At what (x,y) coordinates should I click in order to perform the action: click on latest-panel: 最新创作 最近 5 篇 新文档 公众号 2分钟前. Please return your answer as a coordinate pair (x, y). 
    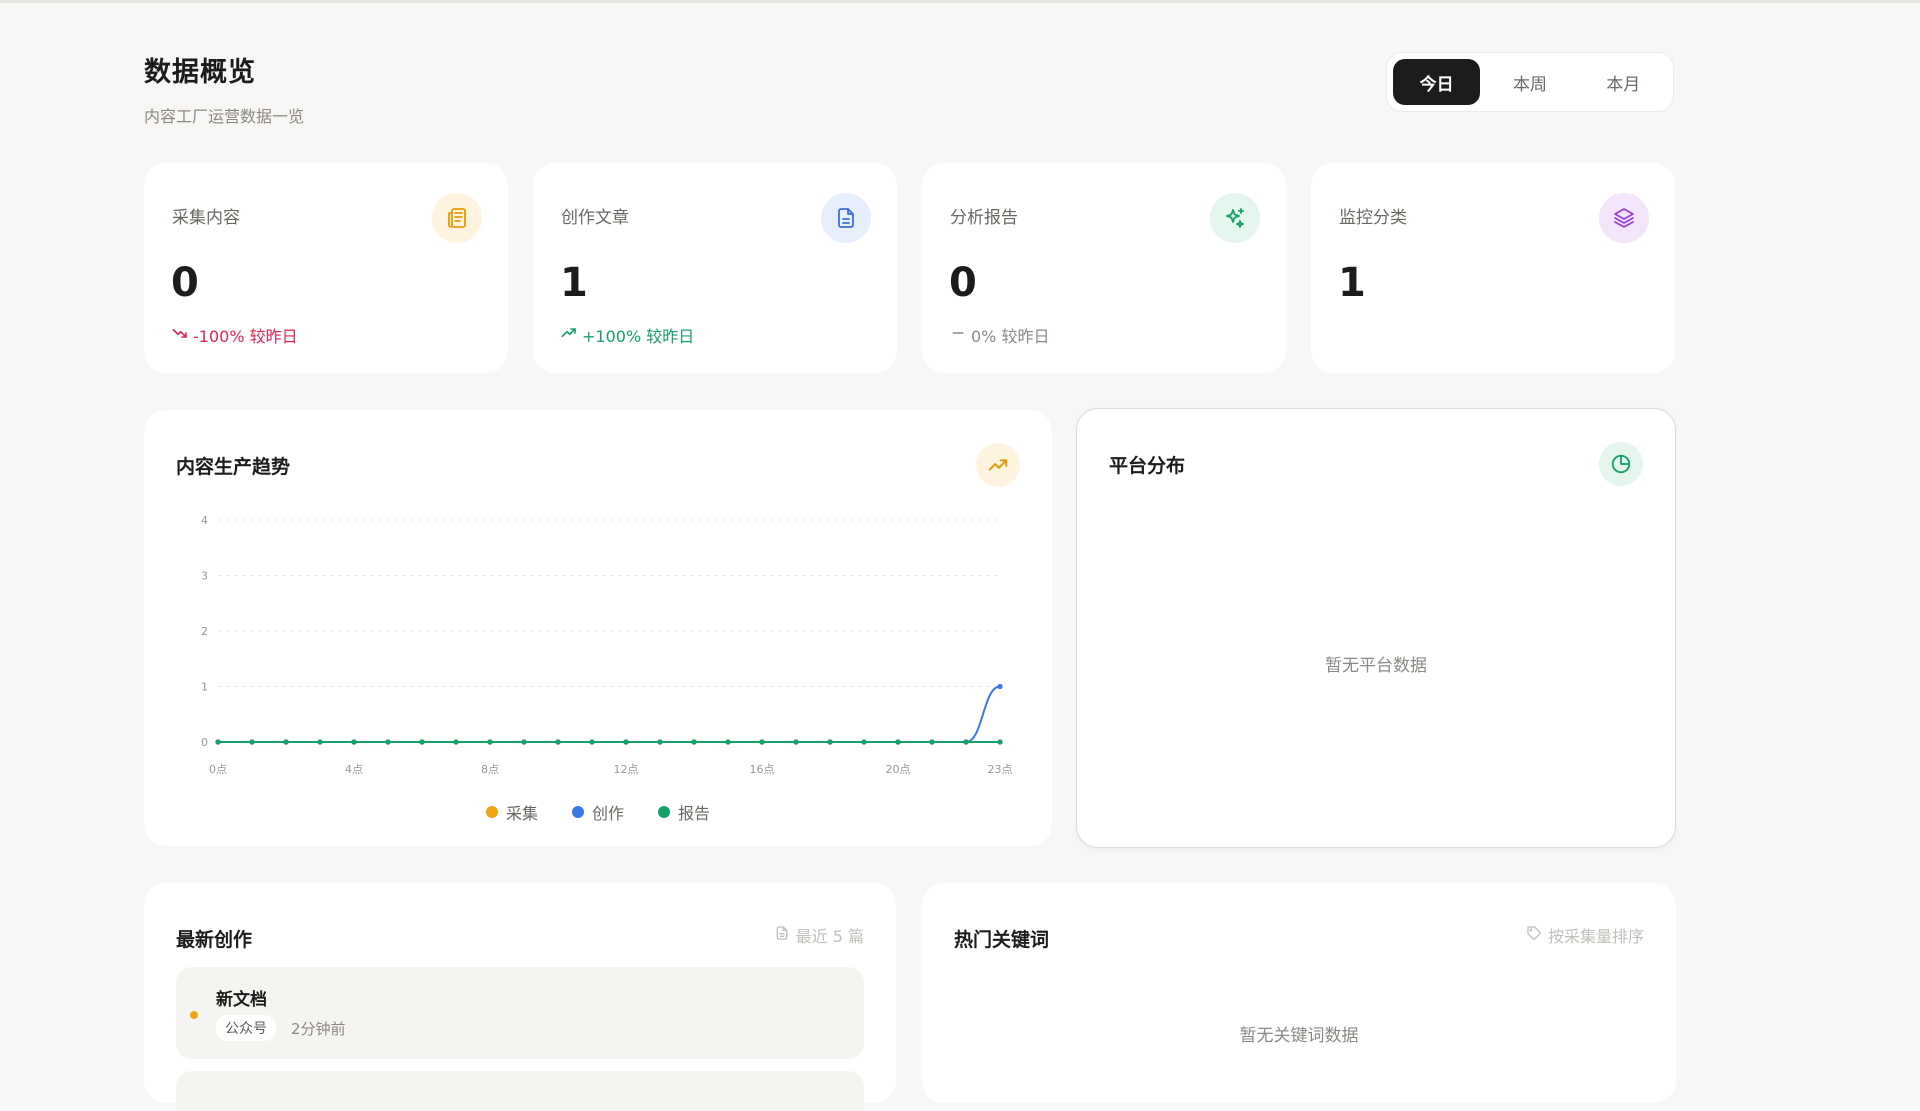
    Looking at the image, I should click on (520, 997).